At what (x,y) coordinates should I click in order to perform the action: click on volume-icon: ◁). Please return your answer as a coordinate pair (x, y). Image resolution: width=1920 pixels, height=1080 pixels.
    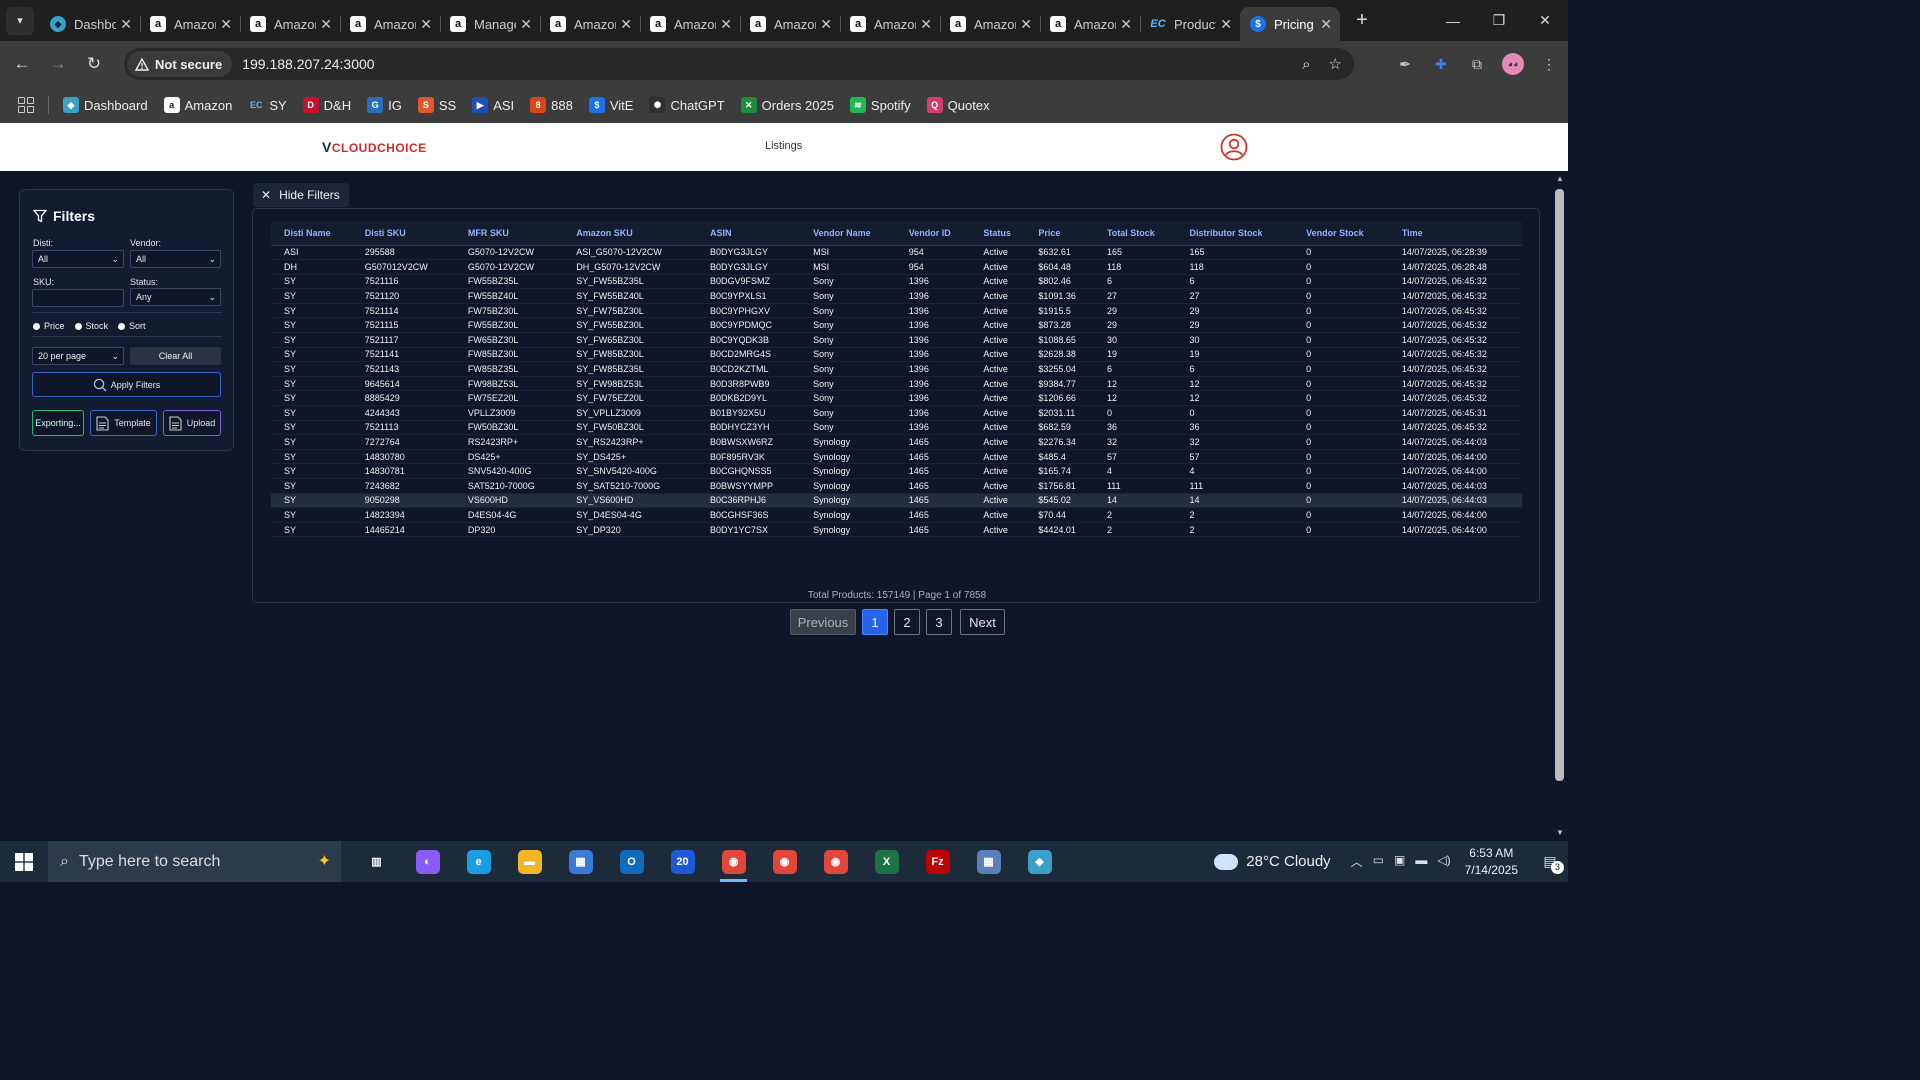
    Looking at the image, I should click on (1443, 861).